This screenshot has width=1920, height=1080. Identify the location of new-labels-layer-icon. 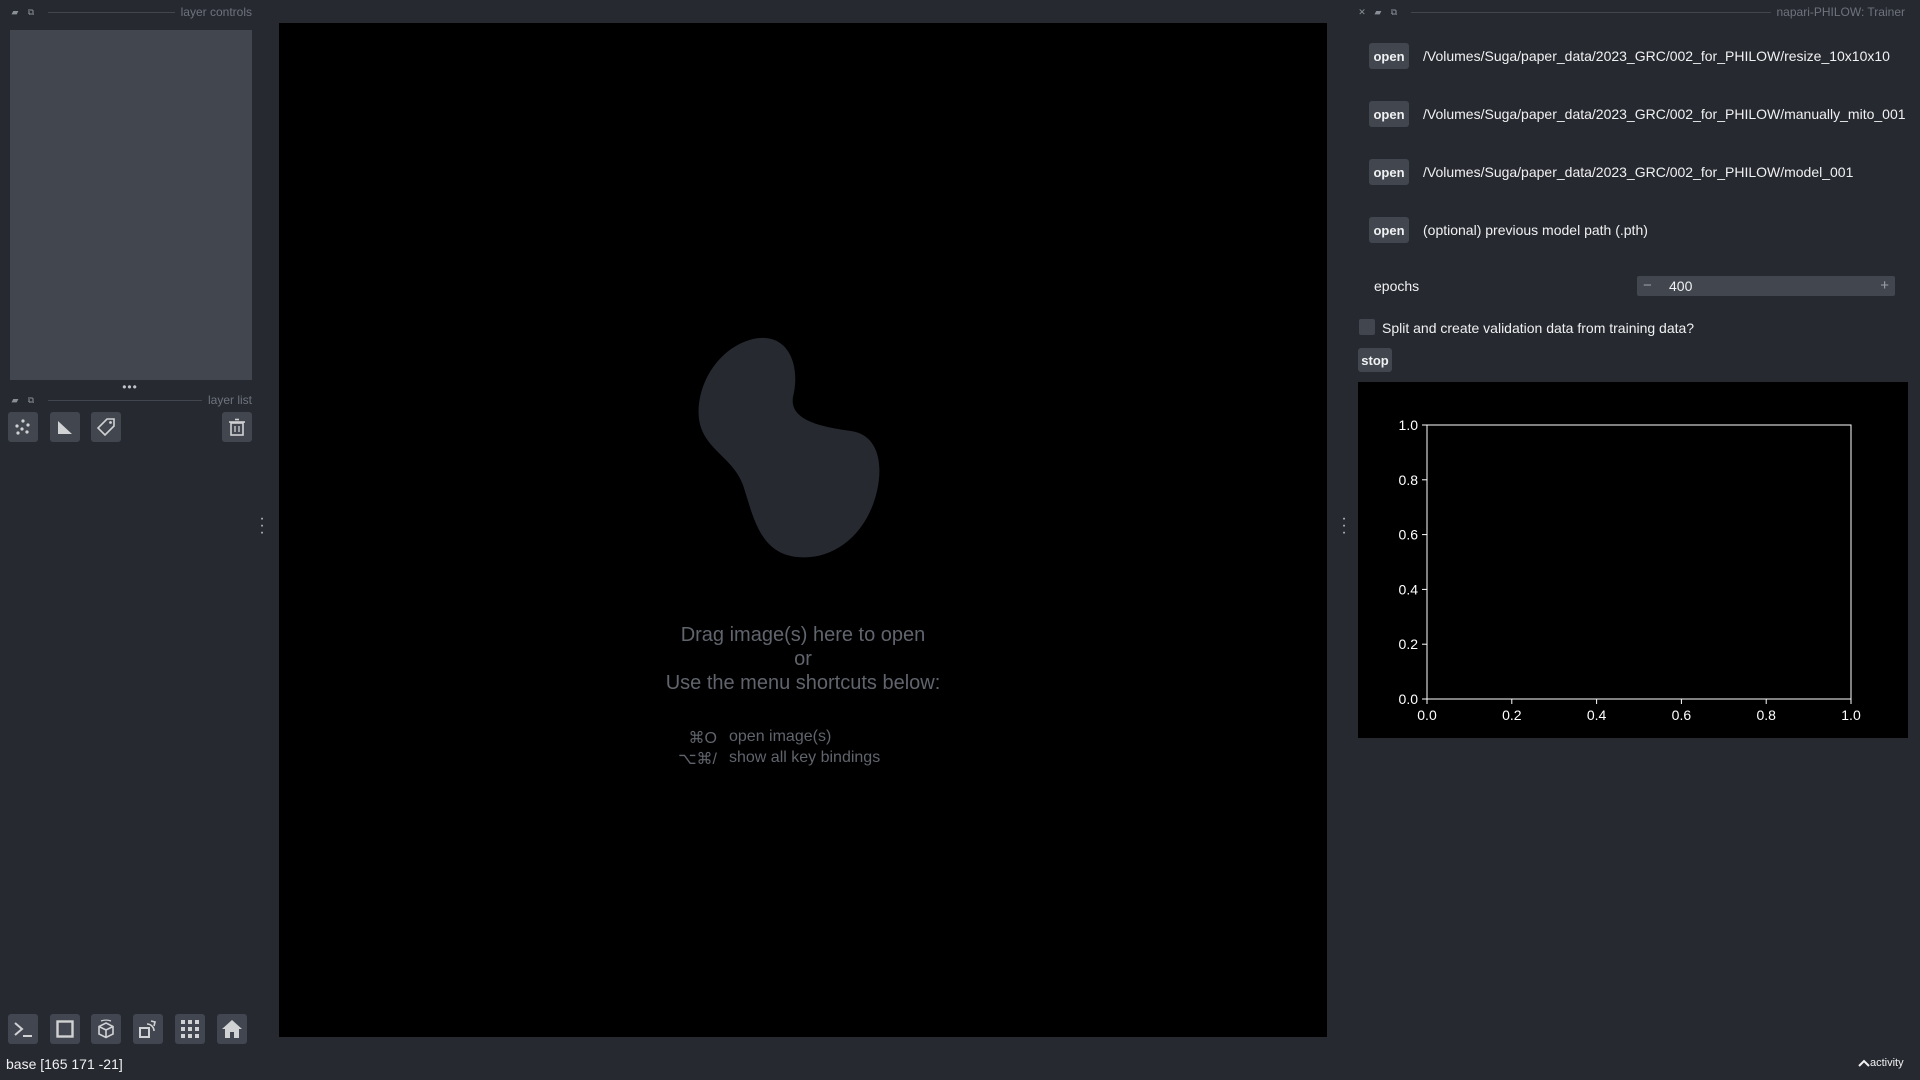
(105, 427).